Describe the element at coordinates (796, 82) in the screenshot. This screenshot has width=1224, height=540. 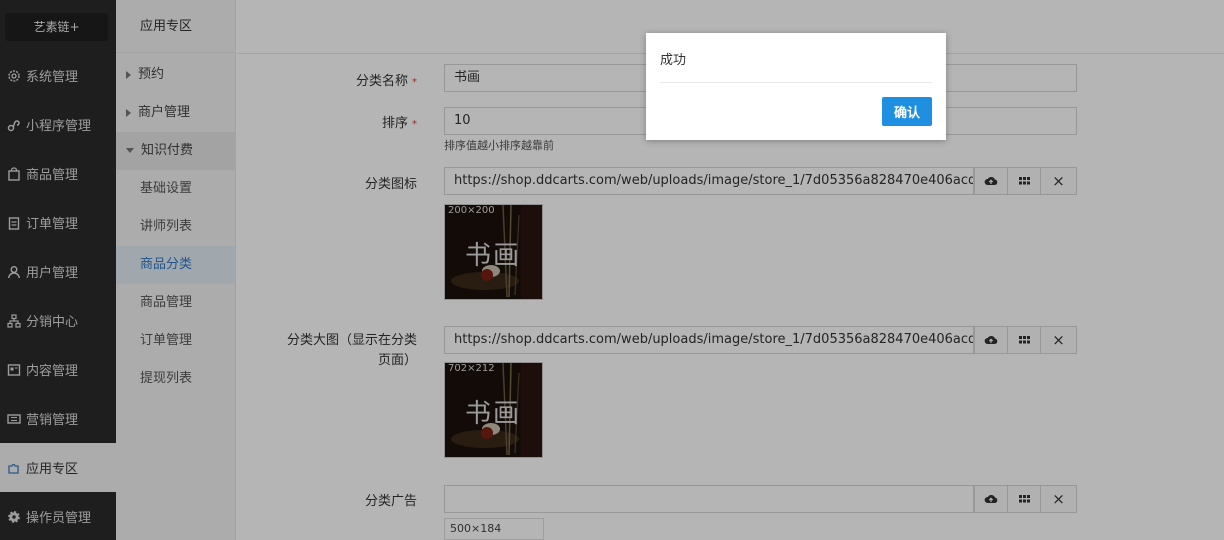
I see `dialog-divider` at that location.